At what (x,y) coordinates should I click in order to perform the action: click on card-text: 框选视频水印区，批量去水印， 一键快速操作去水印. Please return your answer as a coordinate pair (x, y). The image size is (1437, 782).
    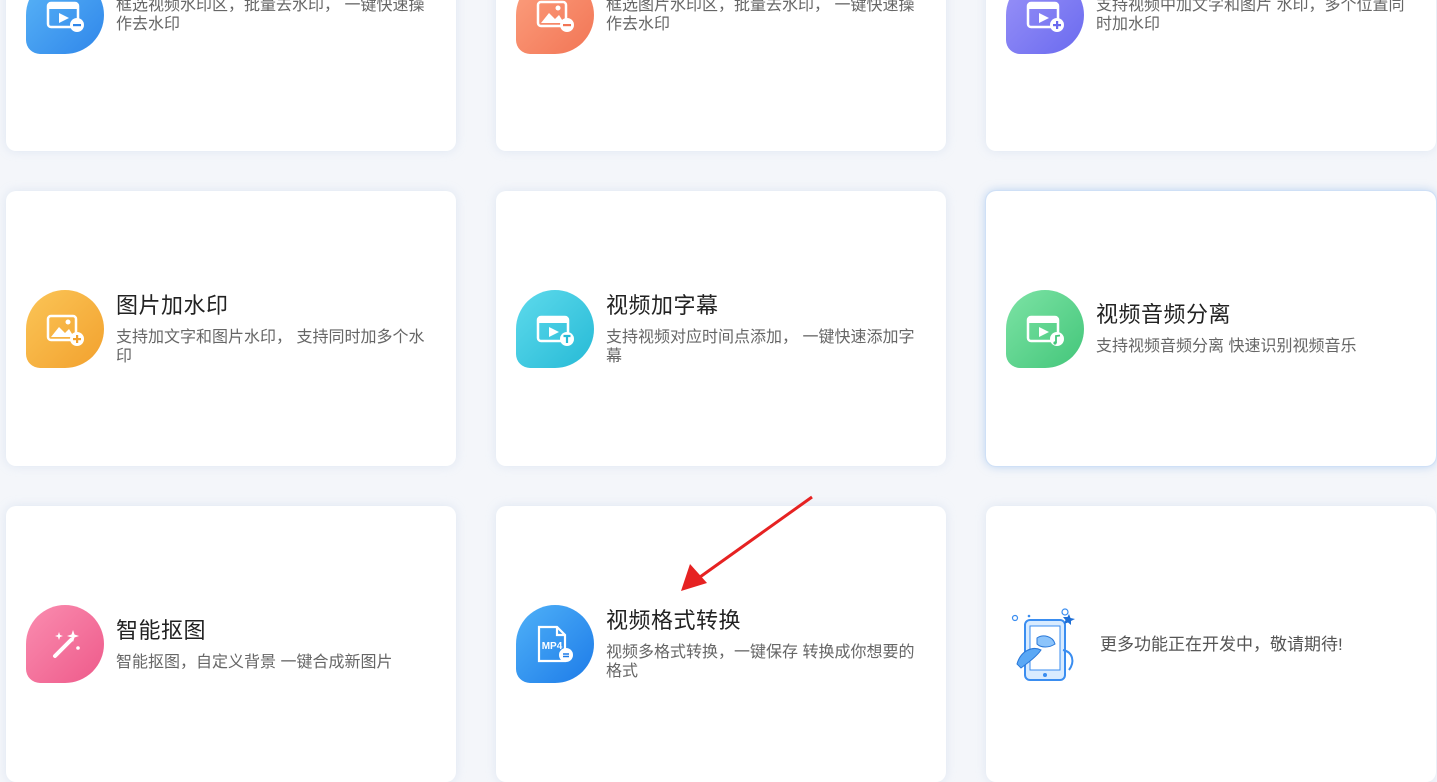
    Looking at the image, I should click on (278, 17).